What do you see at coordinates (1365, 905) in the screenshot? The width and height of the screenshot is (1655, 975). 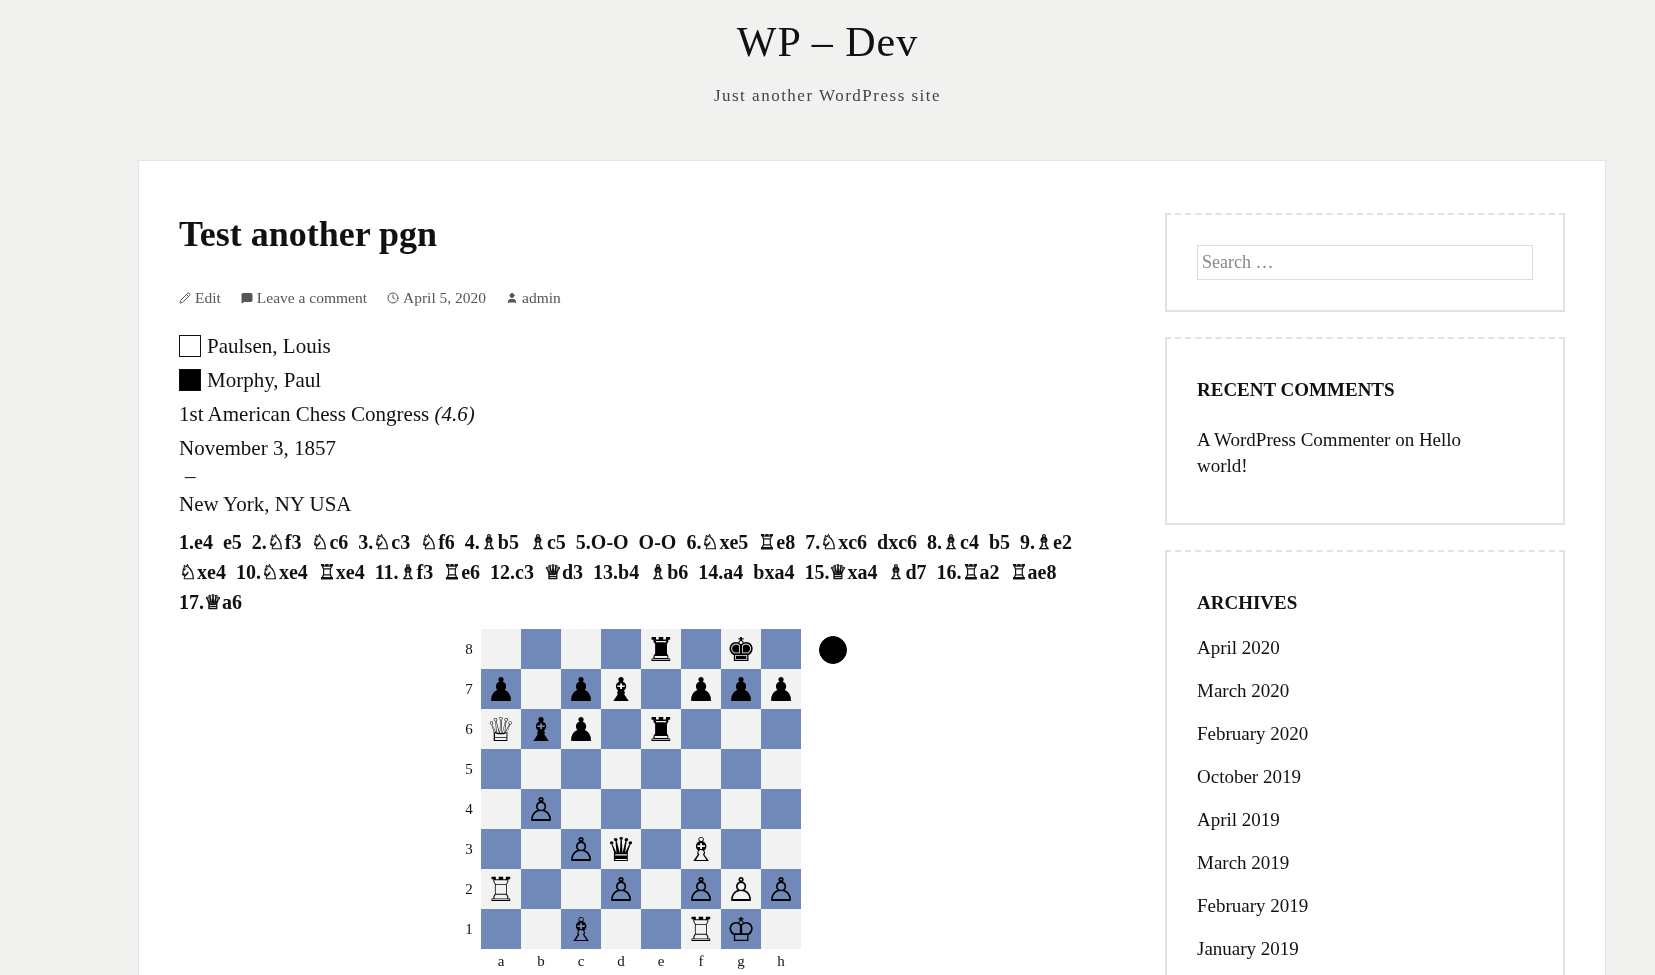 I see `archive-link: February 2019` at bounding box center [1365, 905].